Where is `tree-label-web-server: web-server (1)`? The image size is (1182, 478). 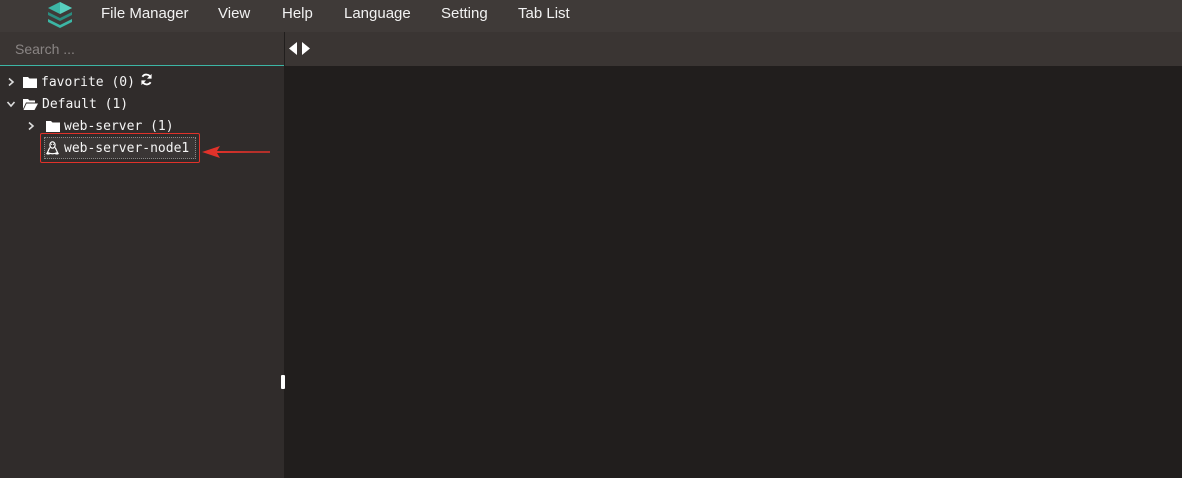
tree-label-web-server: web-server (1) is located at coordinates (119, 126).